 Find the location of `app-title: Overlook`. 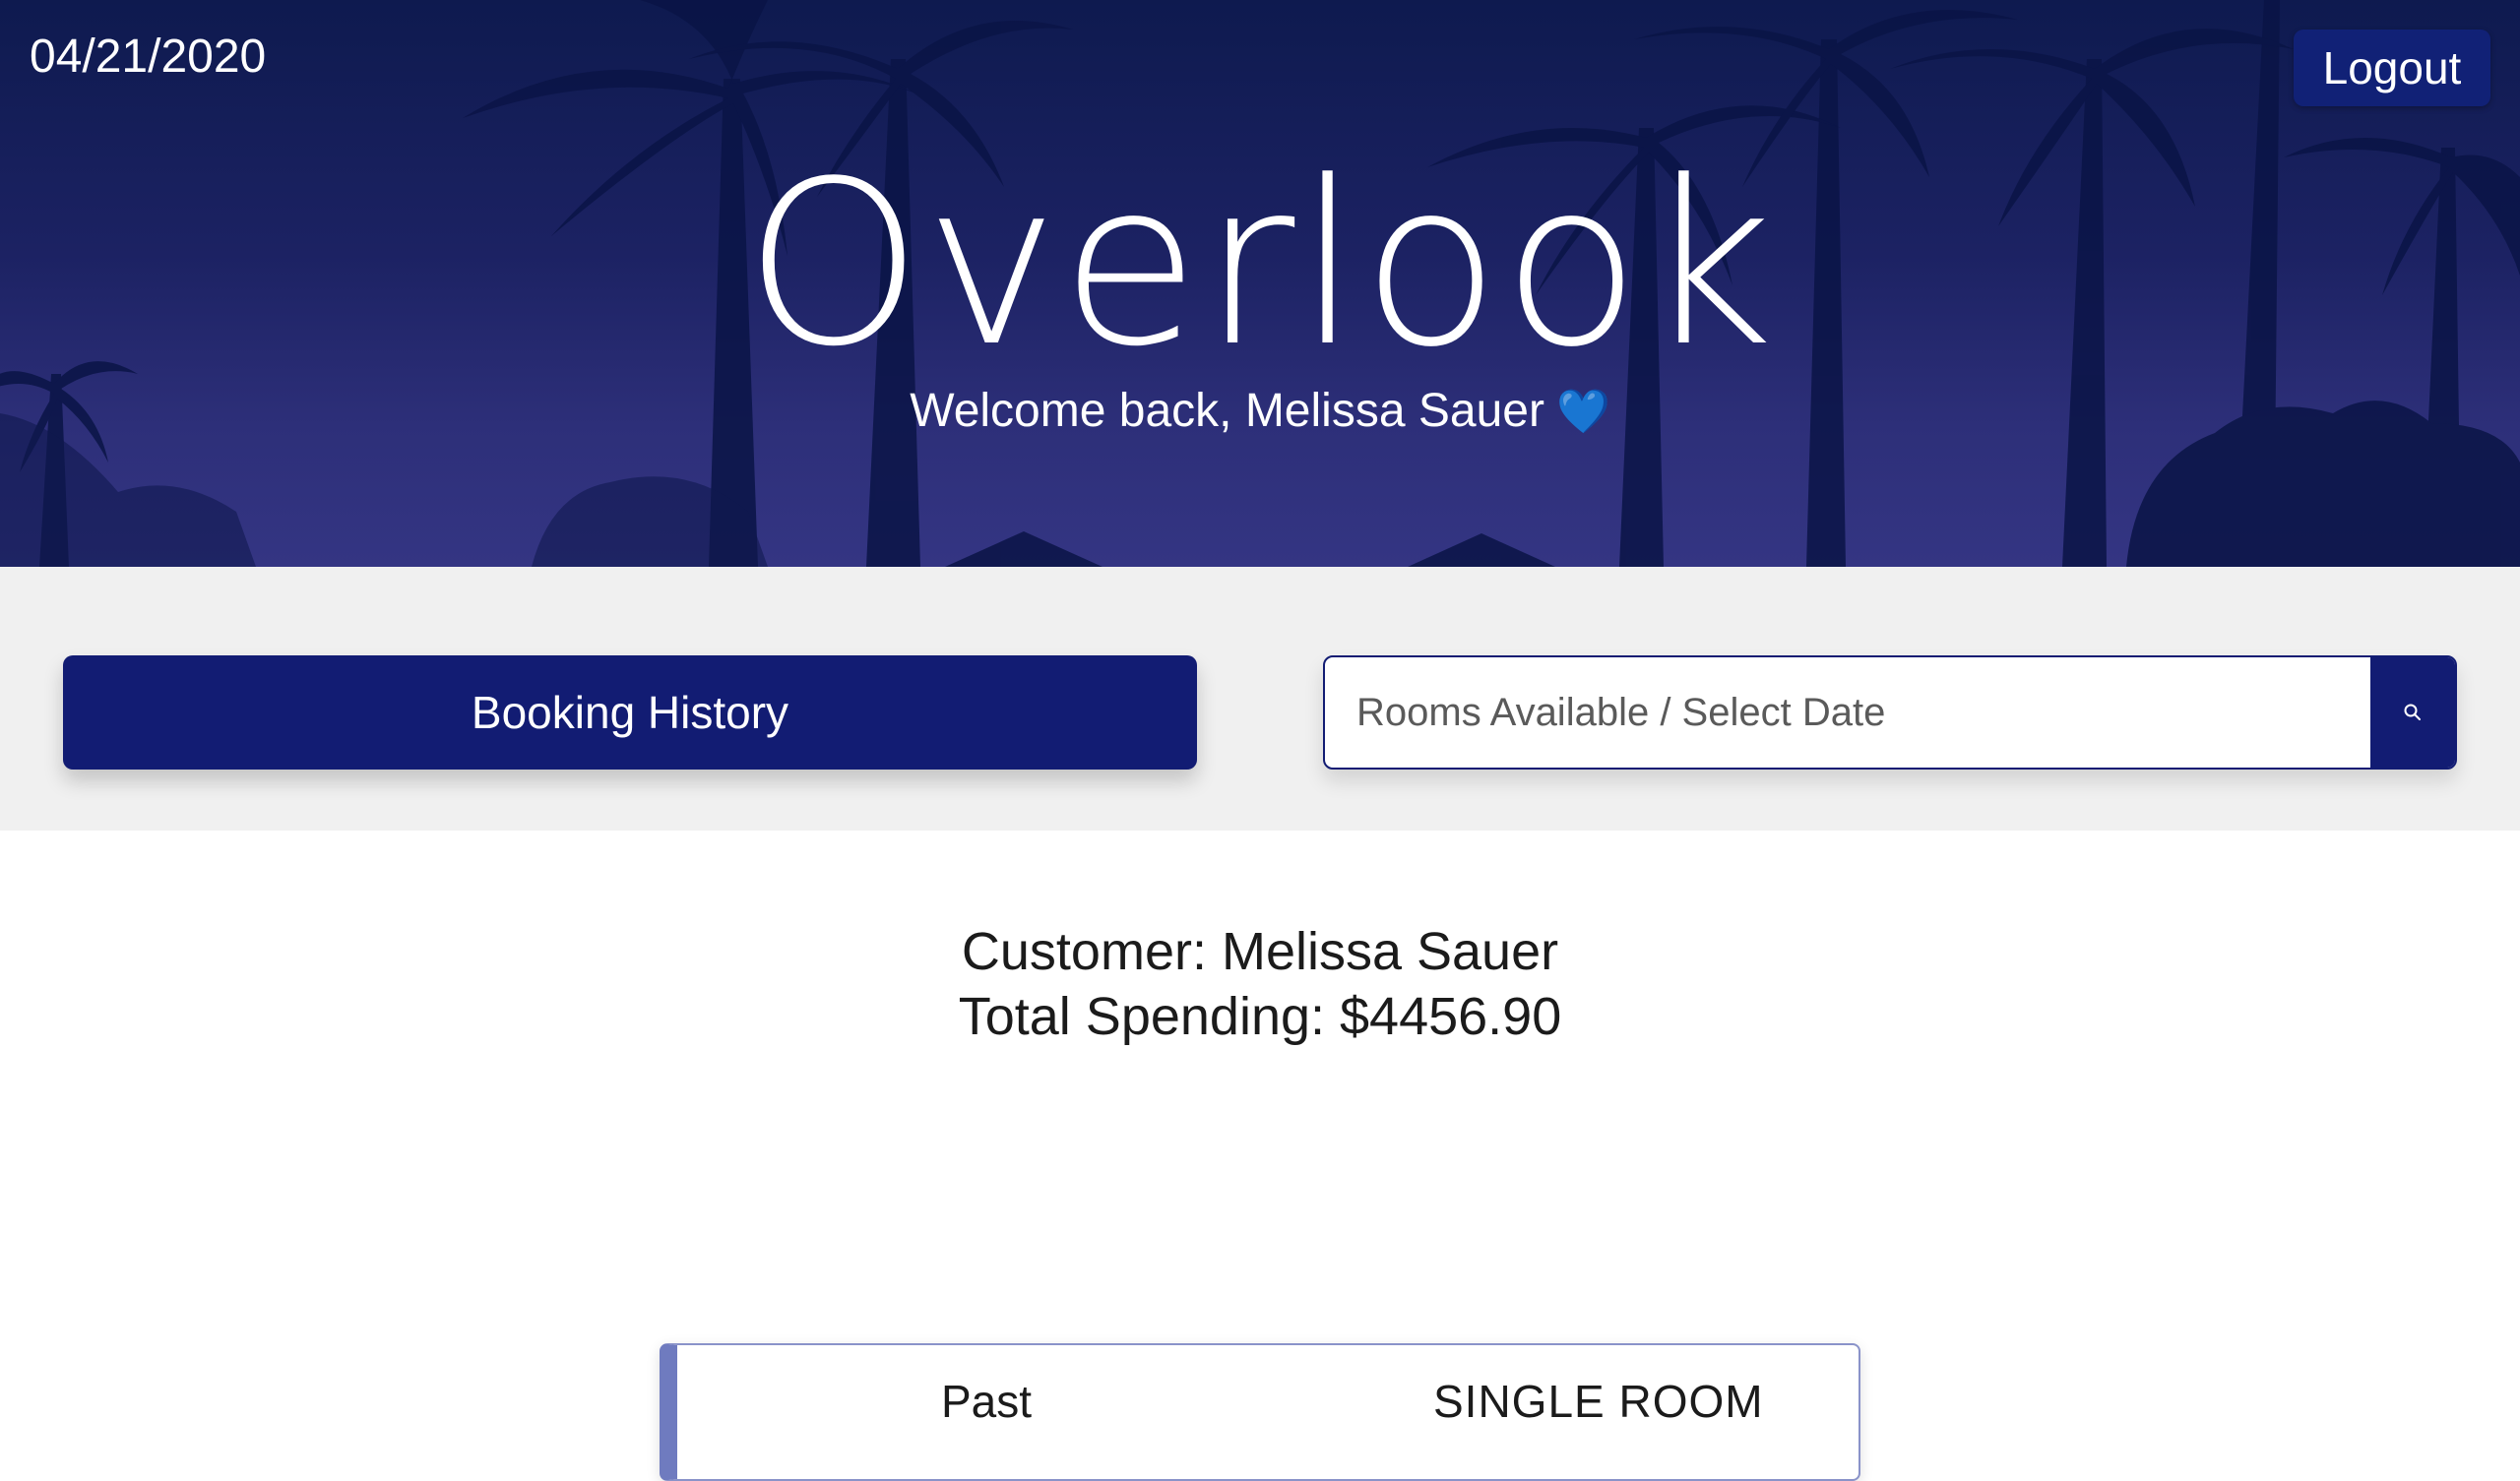

app-title: Overlook is located at coordinates (1260, 265).